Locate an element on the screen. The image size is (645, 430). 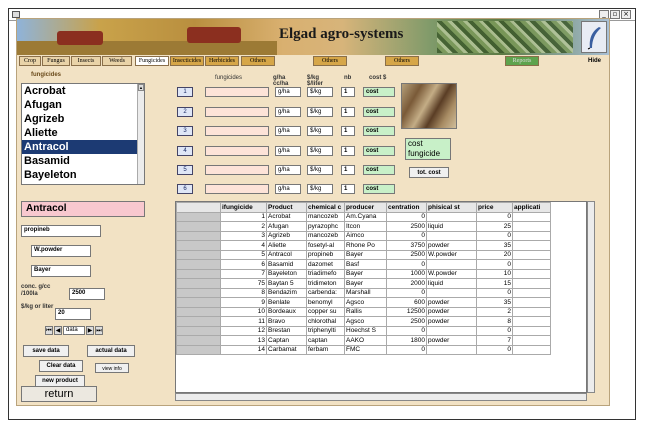
table-row: 10 Bordeaux copper su Rallis 12500 powder 2 is located at coordinates (363, 311).